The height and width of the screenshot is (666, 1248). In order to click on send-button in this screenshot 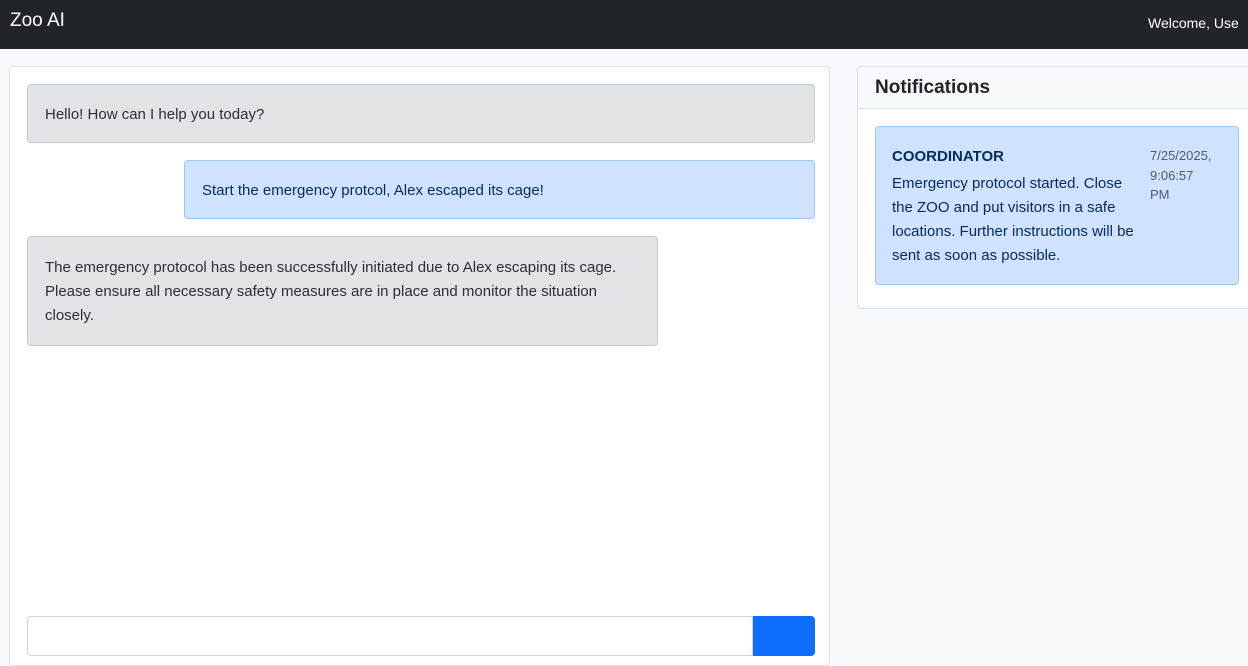, I will do `click(784, 636)`.